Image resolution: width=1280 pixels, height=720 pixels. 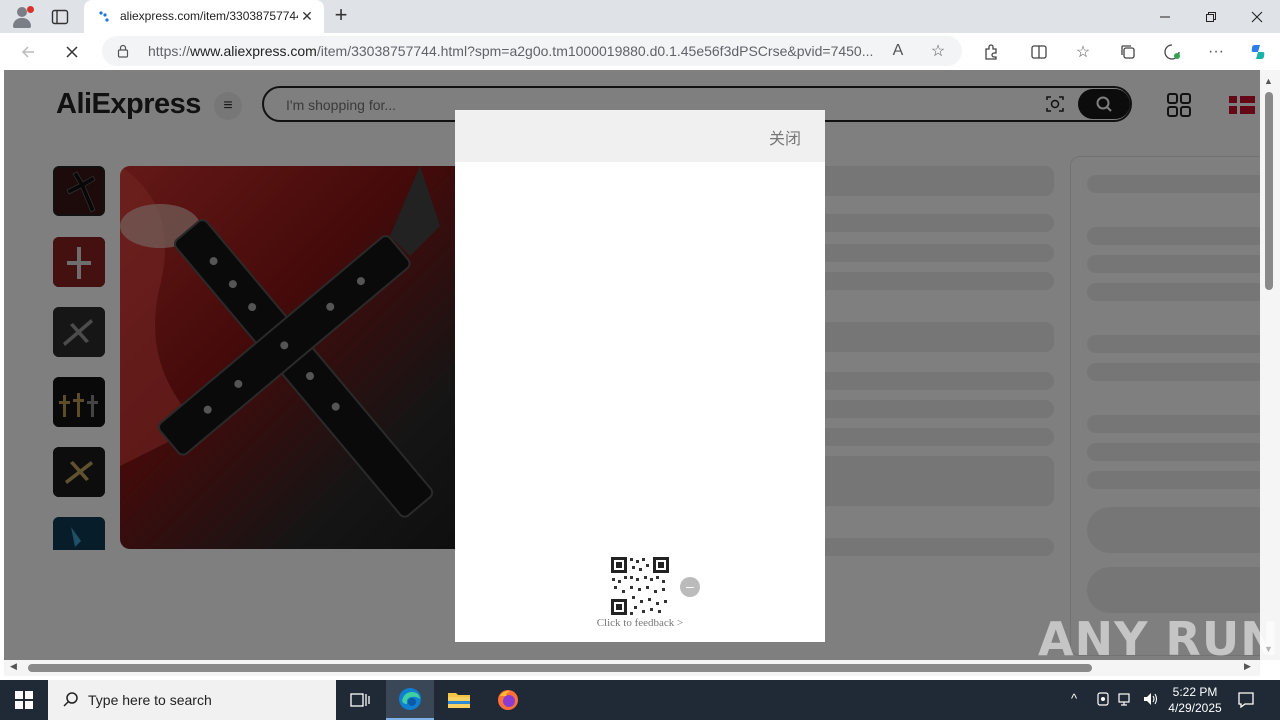 I want to click on close-tab-icon: ✕, so click(x=307, y=16).